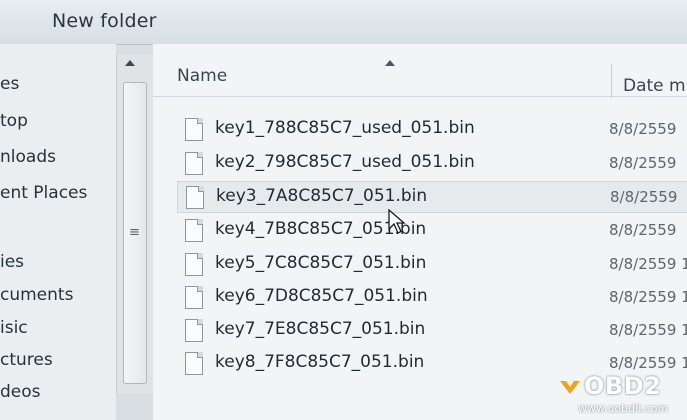 Image resolution: width=687 pixels, height=420 pixels. What do you see at coordinates (322, 196) in the screenshot?
I see `file-name: key3_7A8C85C7_051.bin` at bounding box center [322, 196].